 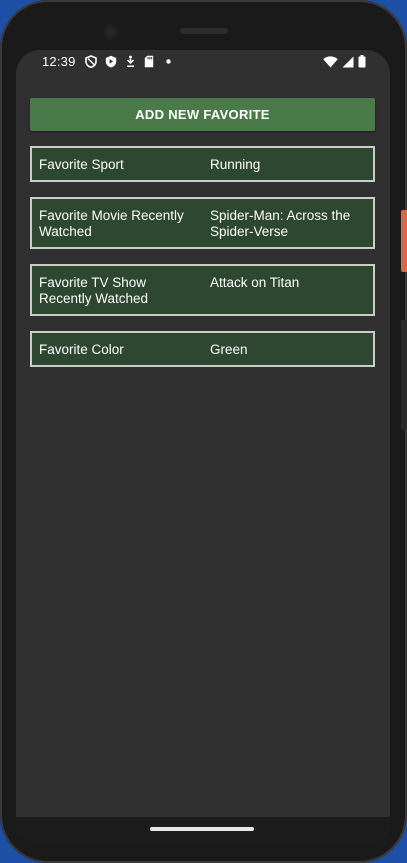 What do you see at coordinates (404, 241) in the screenshot?
I see `power-button` at bounding box center [404, 241].